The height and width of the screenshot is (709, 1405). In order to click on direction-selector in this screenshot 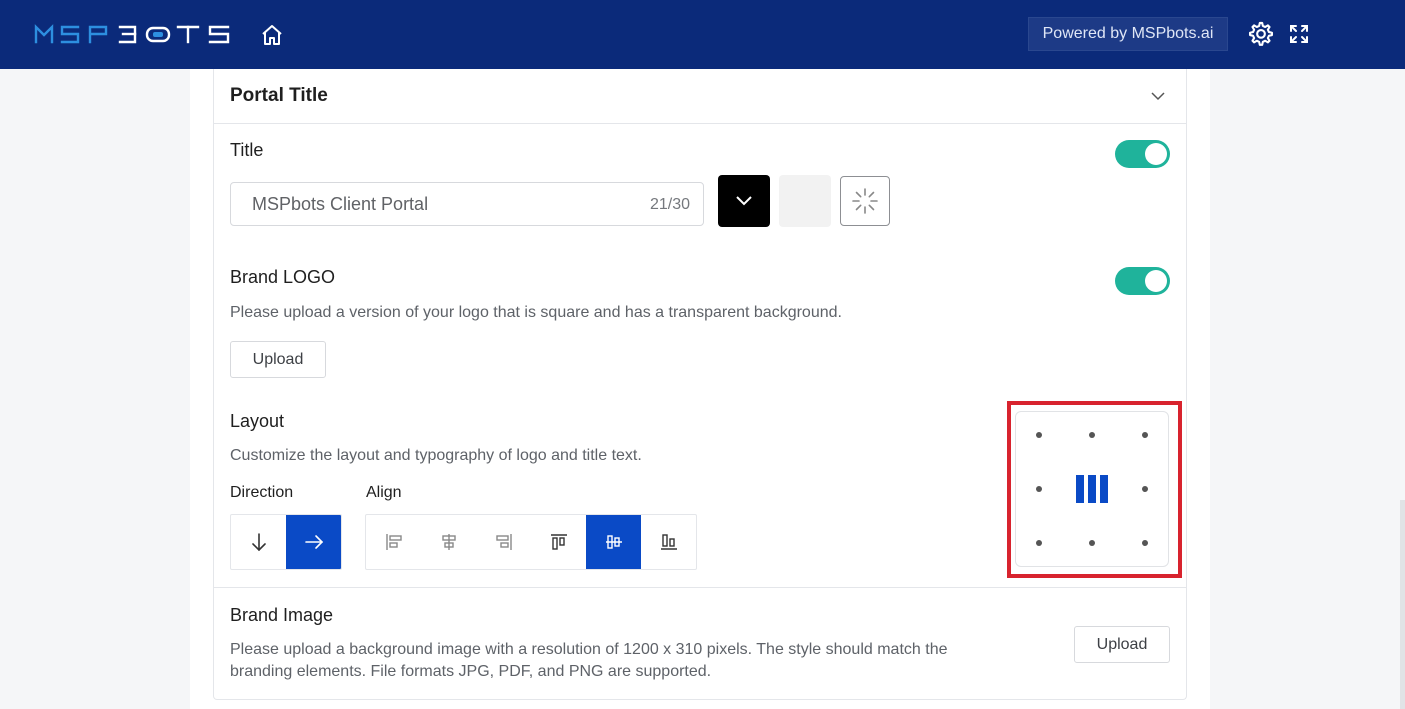, I will do `click(286, 542)`.